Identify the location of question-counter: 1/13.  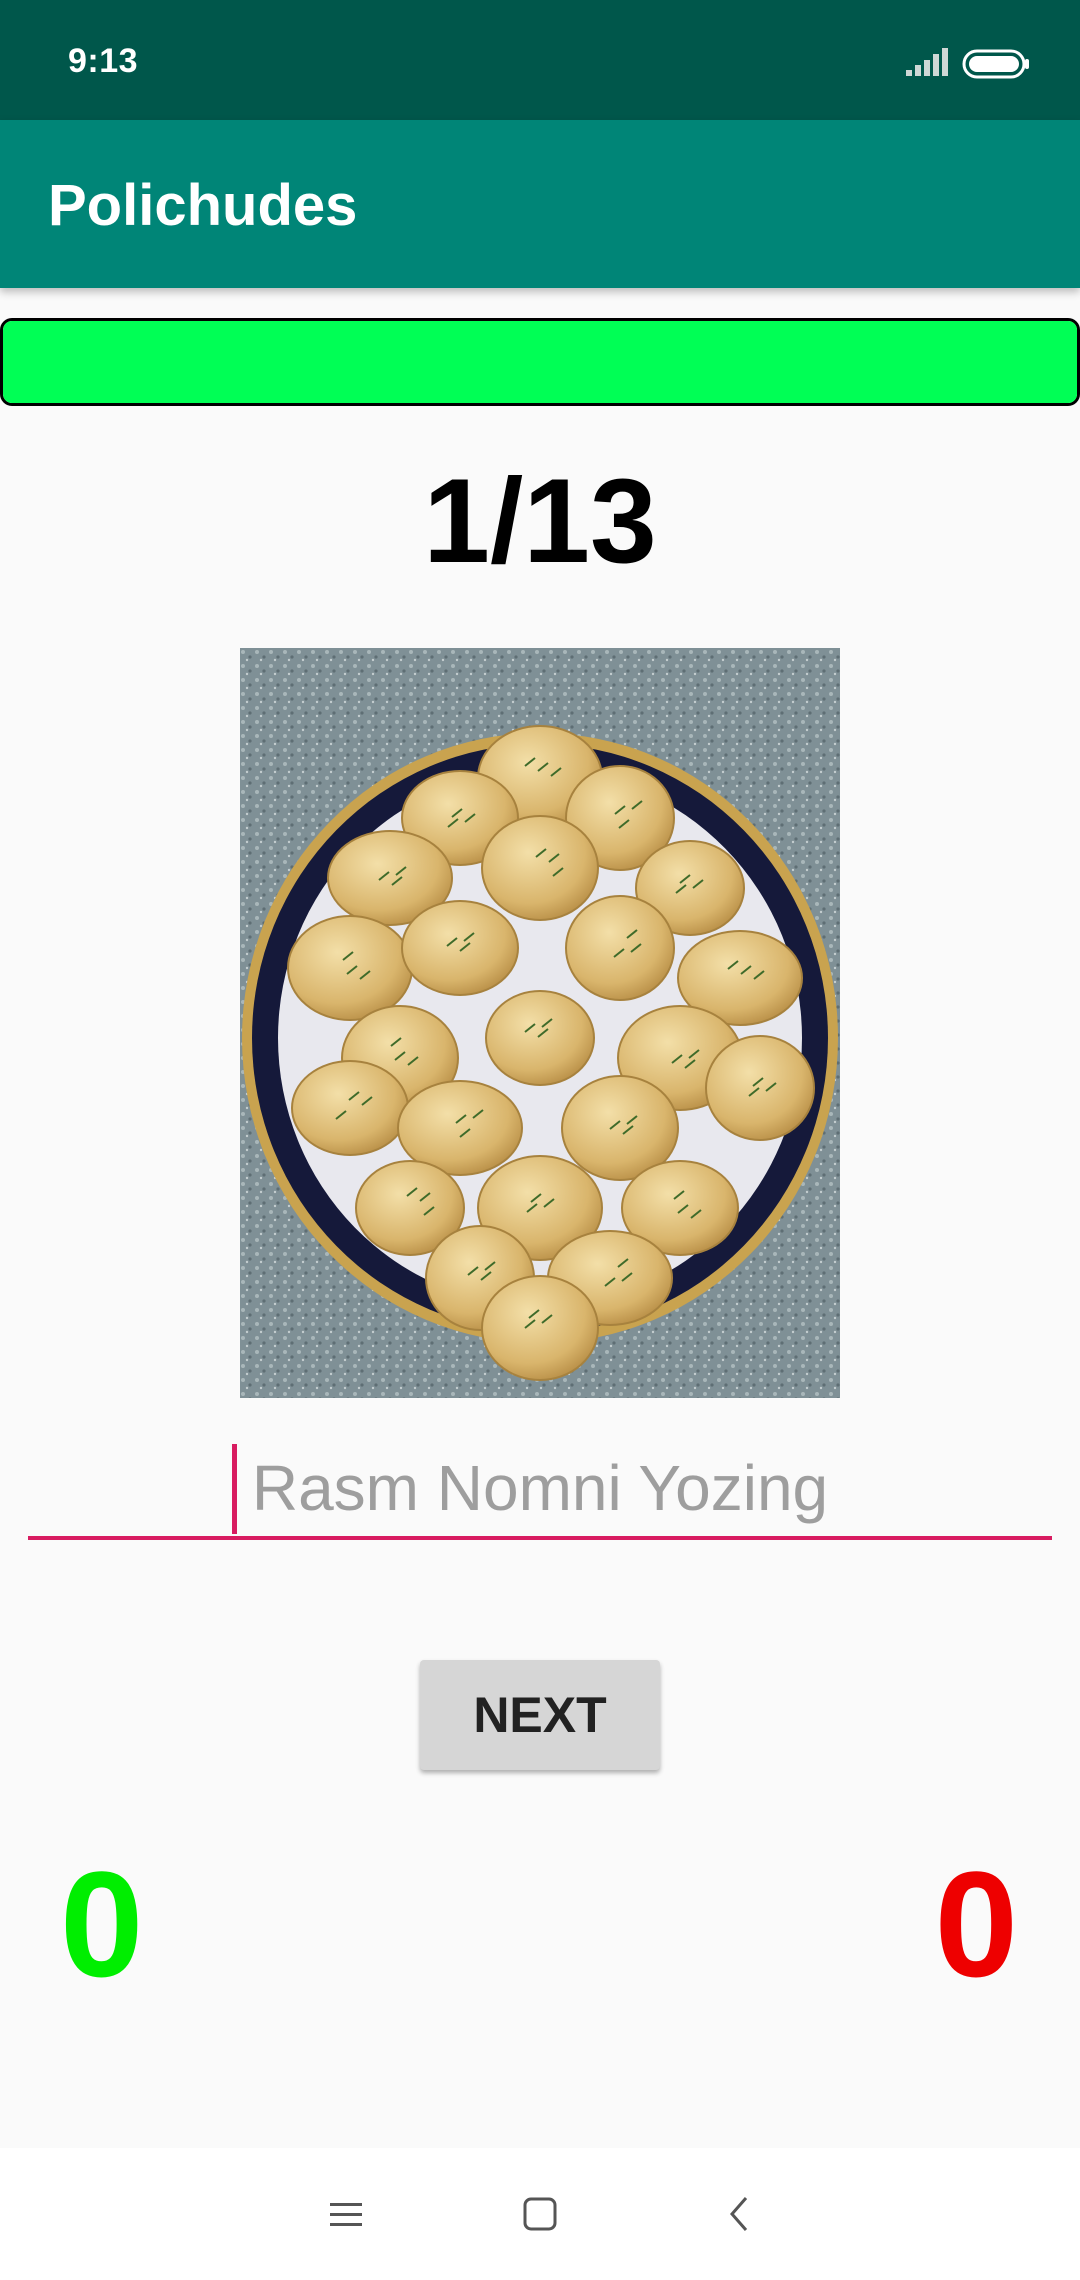
(540, 521).